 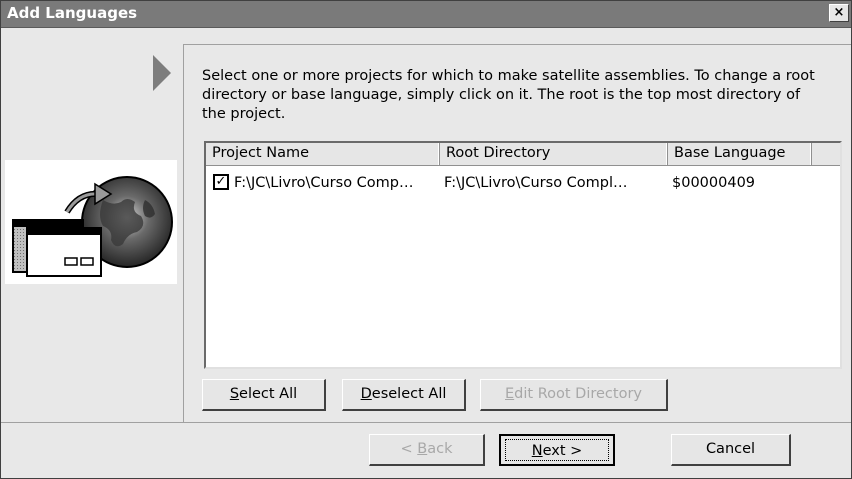 What do you see at coordinates (740, 154) in the screenshot?
I see `column-base-language: Base Language` at bounding box center [740, 154].